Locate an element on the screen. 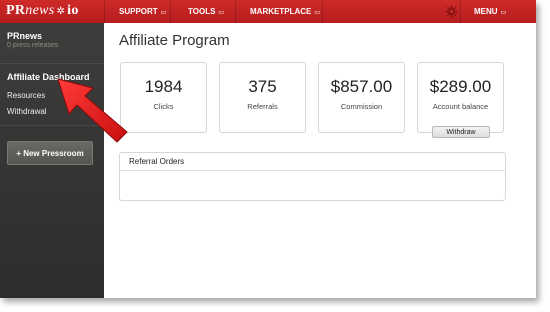 Image resolution: width=550 pixels, height=312 pixels. stat-value: $289.00 is located at coordinates (460, 86).